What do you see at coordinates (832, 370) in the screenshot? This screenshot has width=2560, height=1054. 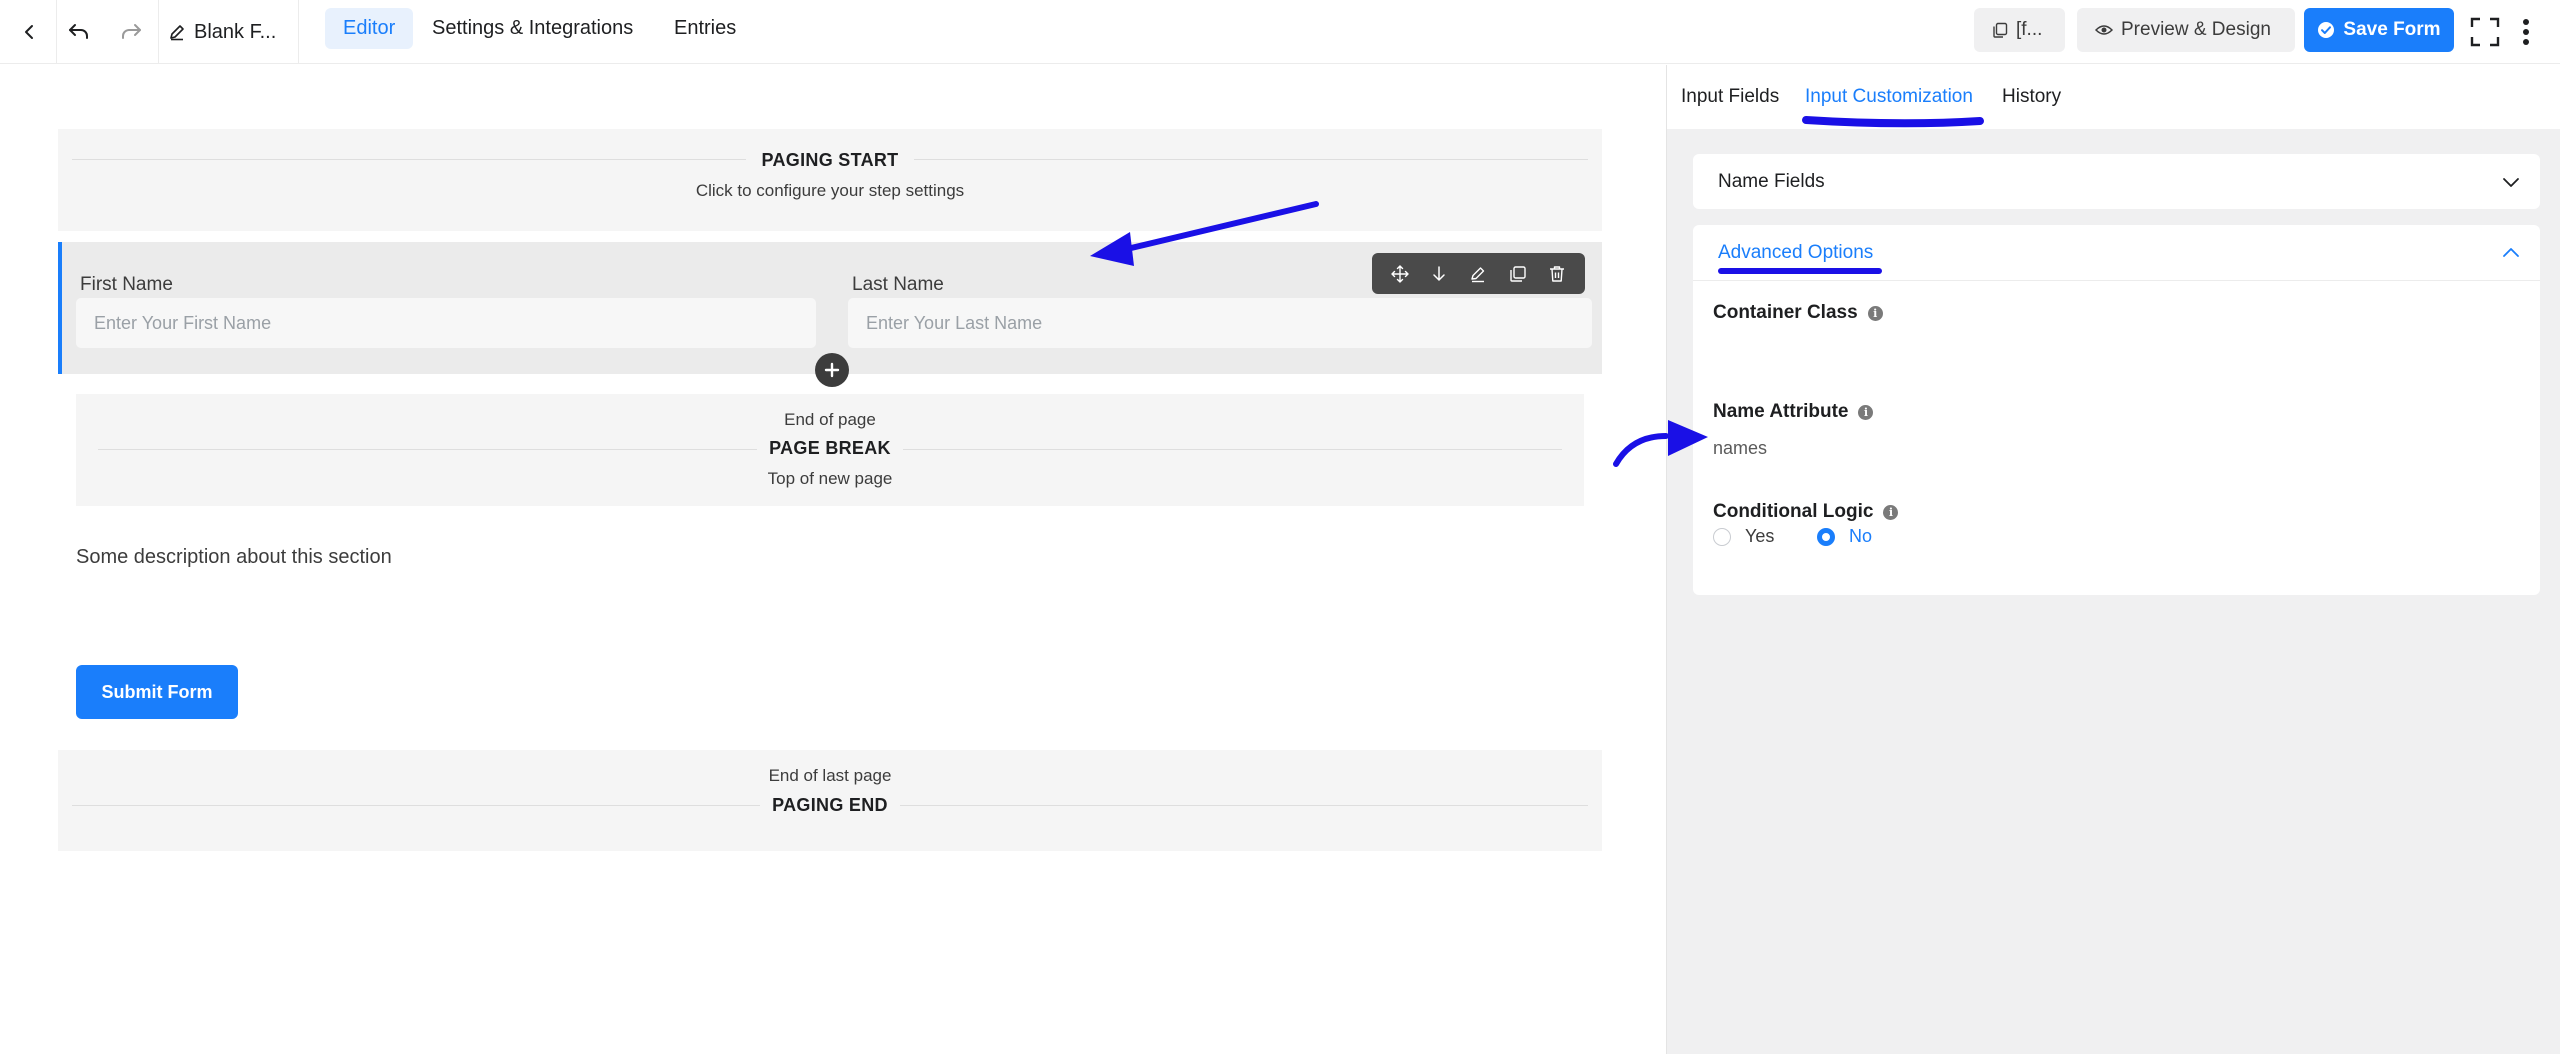 I see `add-field-icon` at bounding box center [832, 370].